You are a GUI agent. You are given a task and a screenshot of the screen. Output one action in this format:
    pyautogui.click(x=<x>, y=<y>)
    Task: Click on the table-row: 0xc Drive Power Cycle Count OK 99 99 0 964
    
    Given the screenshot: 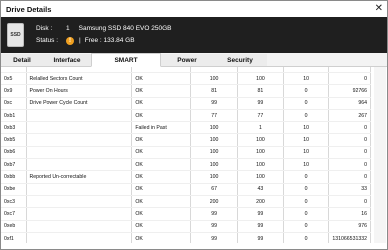 What is the action you would take?
    pyautogui.click(x=186, y=103)
    